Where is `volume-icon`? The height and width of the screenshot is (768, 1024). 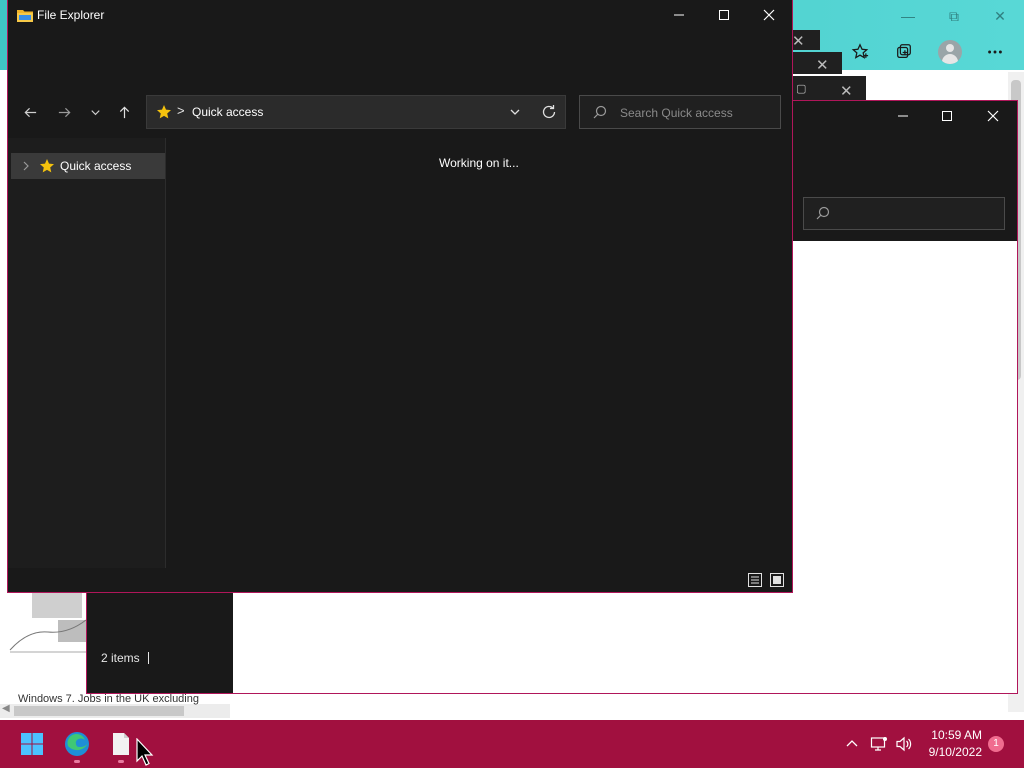 volume-icon is located at coordinates (904, 744).